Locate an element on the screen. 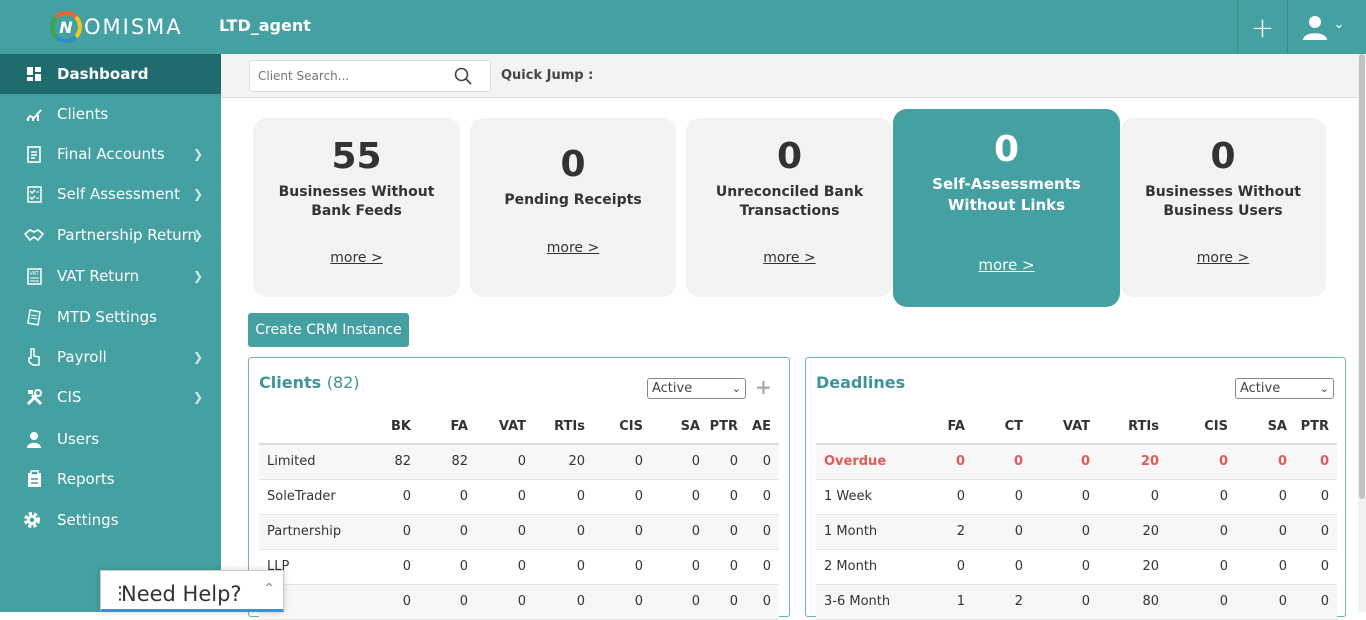  sidebar-item-self-assessment: Self Assessment ❯ is located at coordinates (110, 194).